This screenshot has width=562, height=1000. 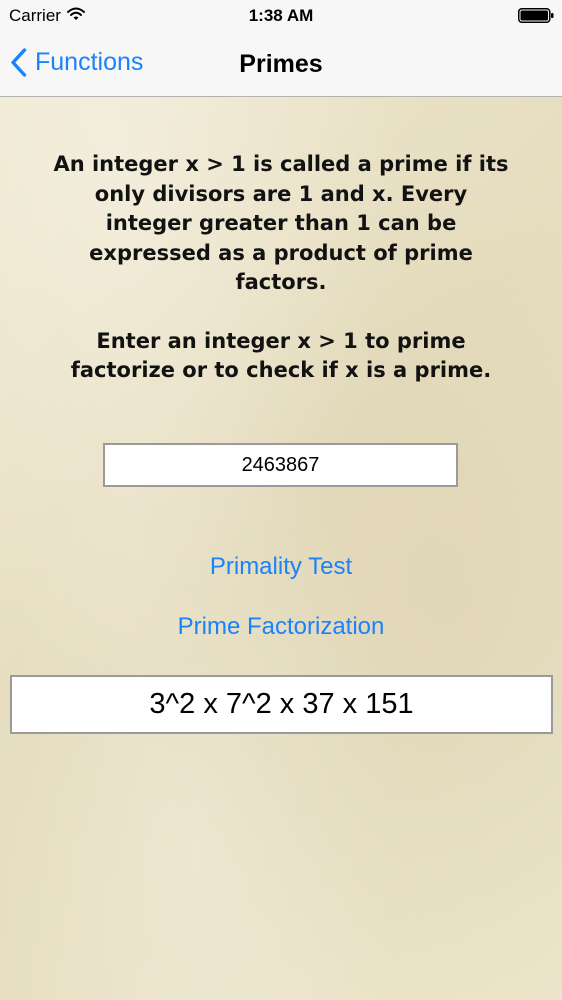 I want to click on status-time: 1:38 AM, so click(x=281, y=15).